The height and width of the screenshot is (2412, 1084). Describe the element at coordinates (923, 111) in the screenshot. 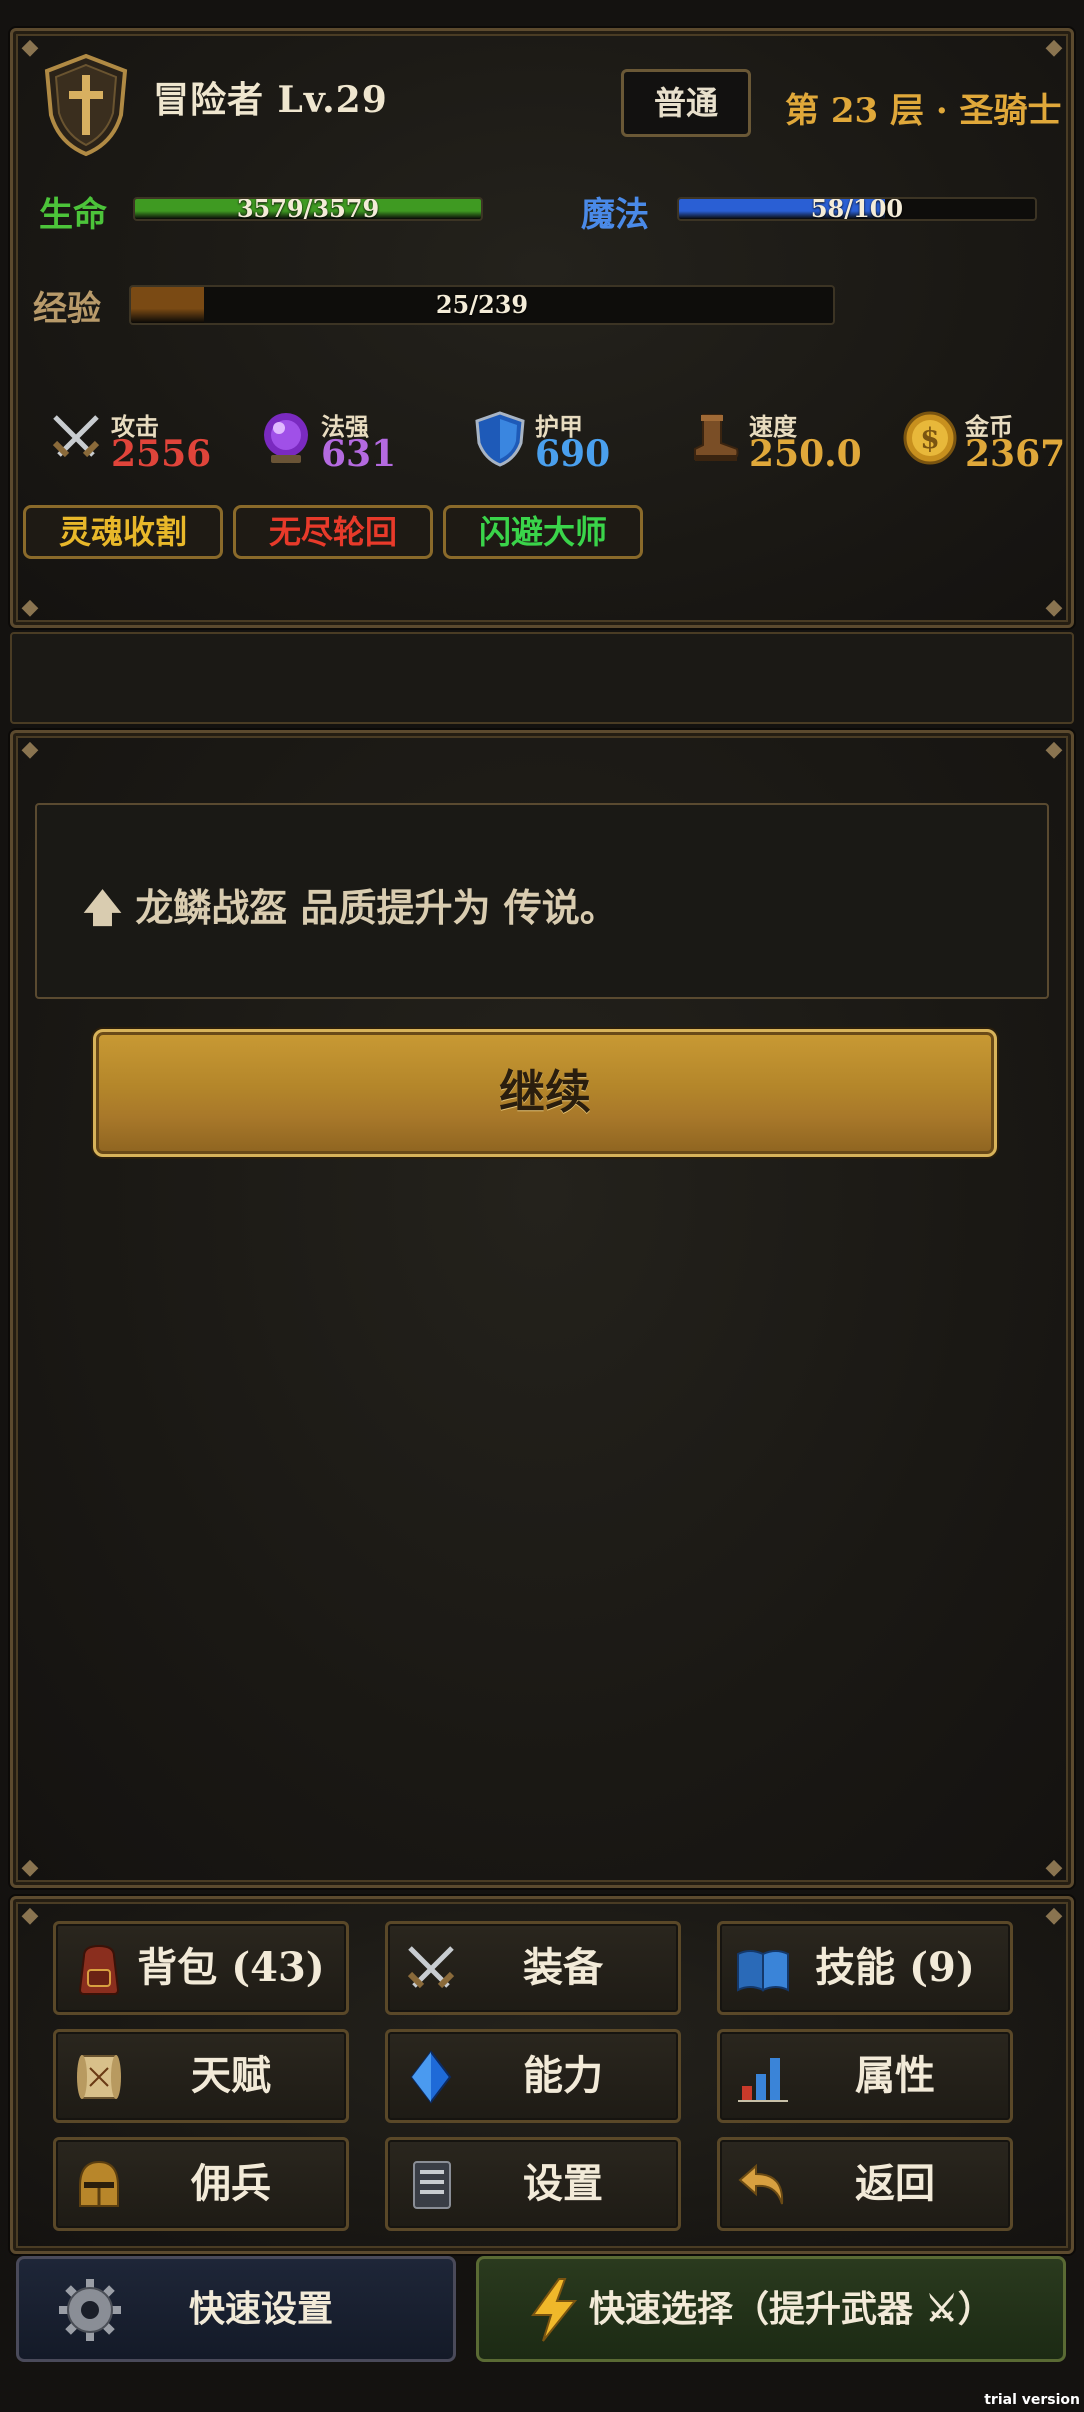

I see `floor-class-label: 第 23 层 · 圣骑士` at that location.